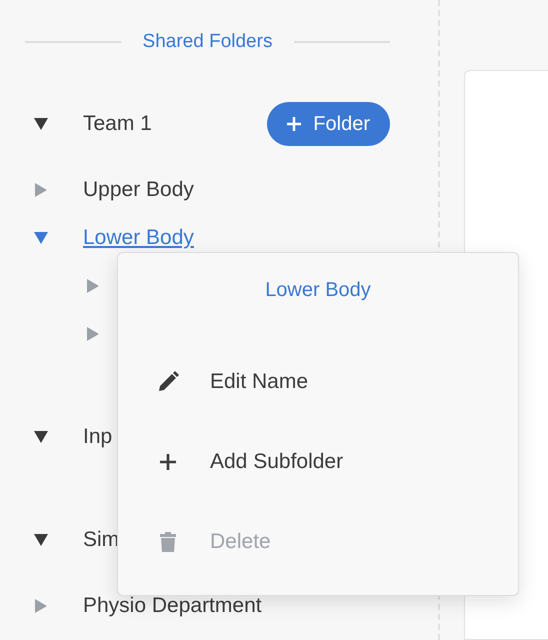 This screenshot has width=548, height=640. Describe the element at coordinates (318, 382) in the screenshot. I see `menu-item: Edit Name` at that location.